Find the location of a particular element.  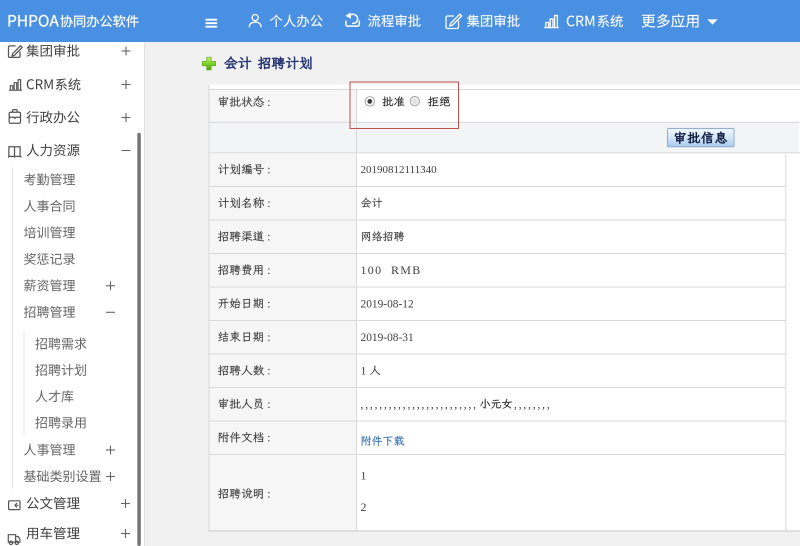

svg-text: 2019-08-31 is located at coordinates (387, 338).